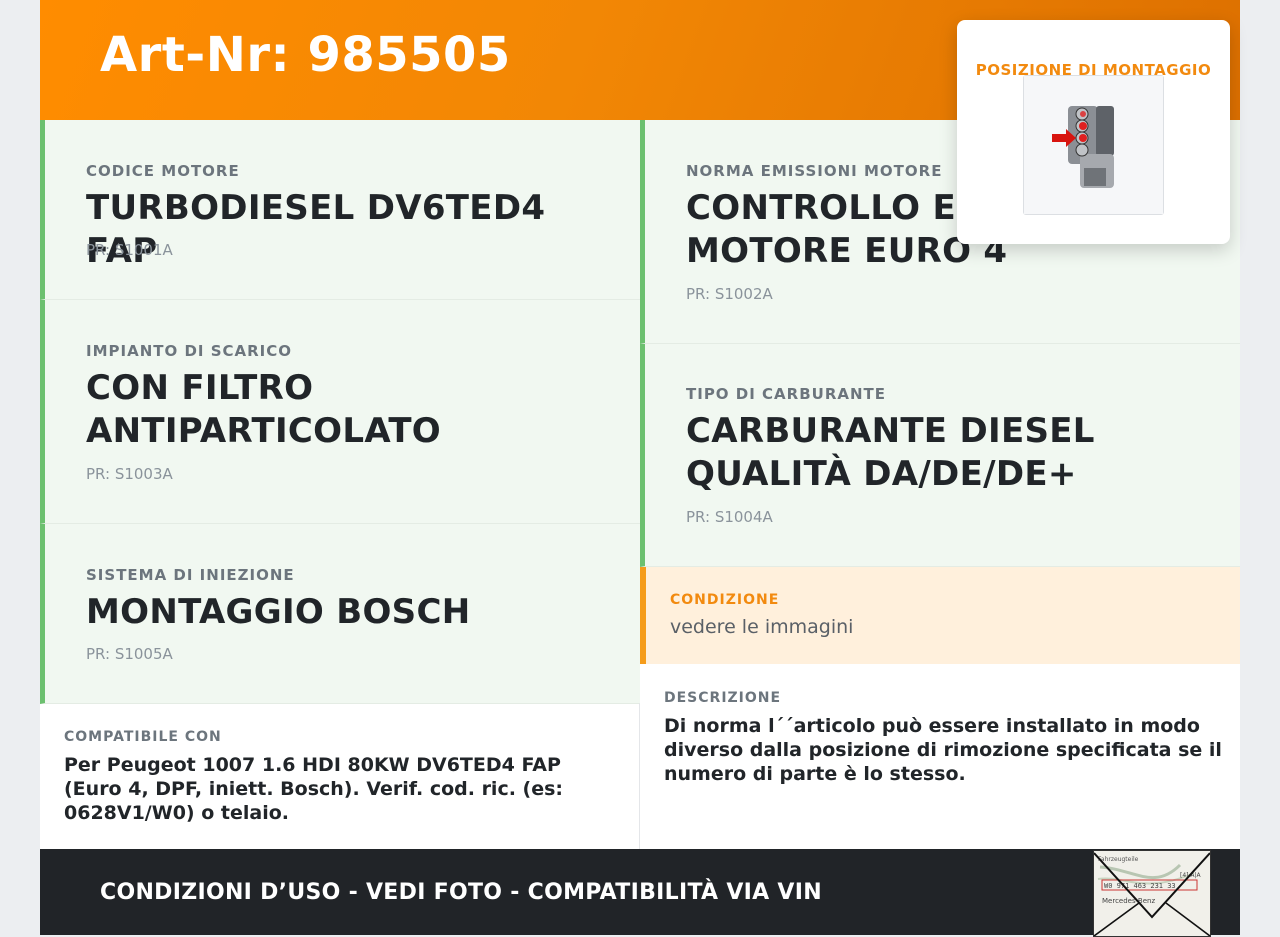 The image size is (1280, 937). What do you see at coordinates (129, 474) in the screenshot?
I see `spec-pr-code: PR: S1003A` at bounding box center [129, 474].